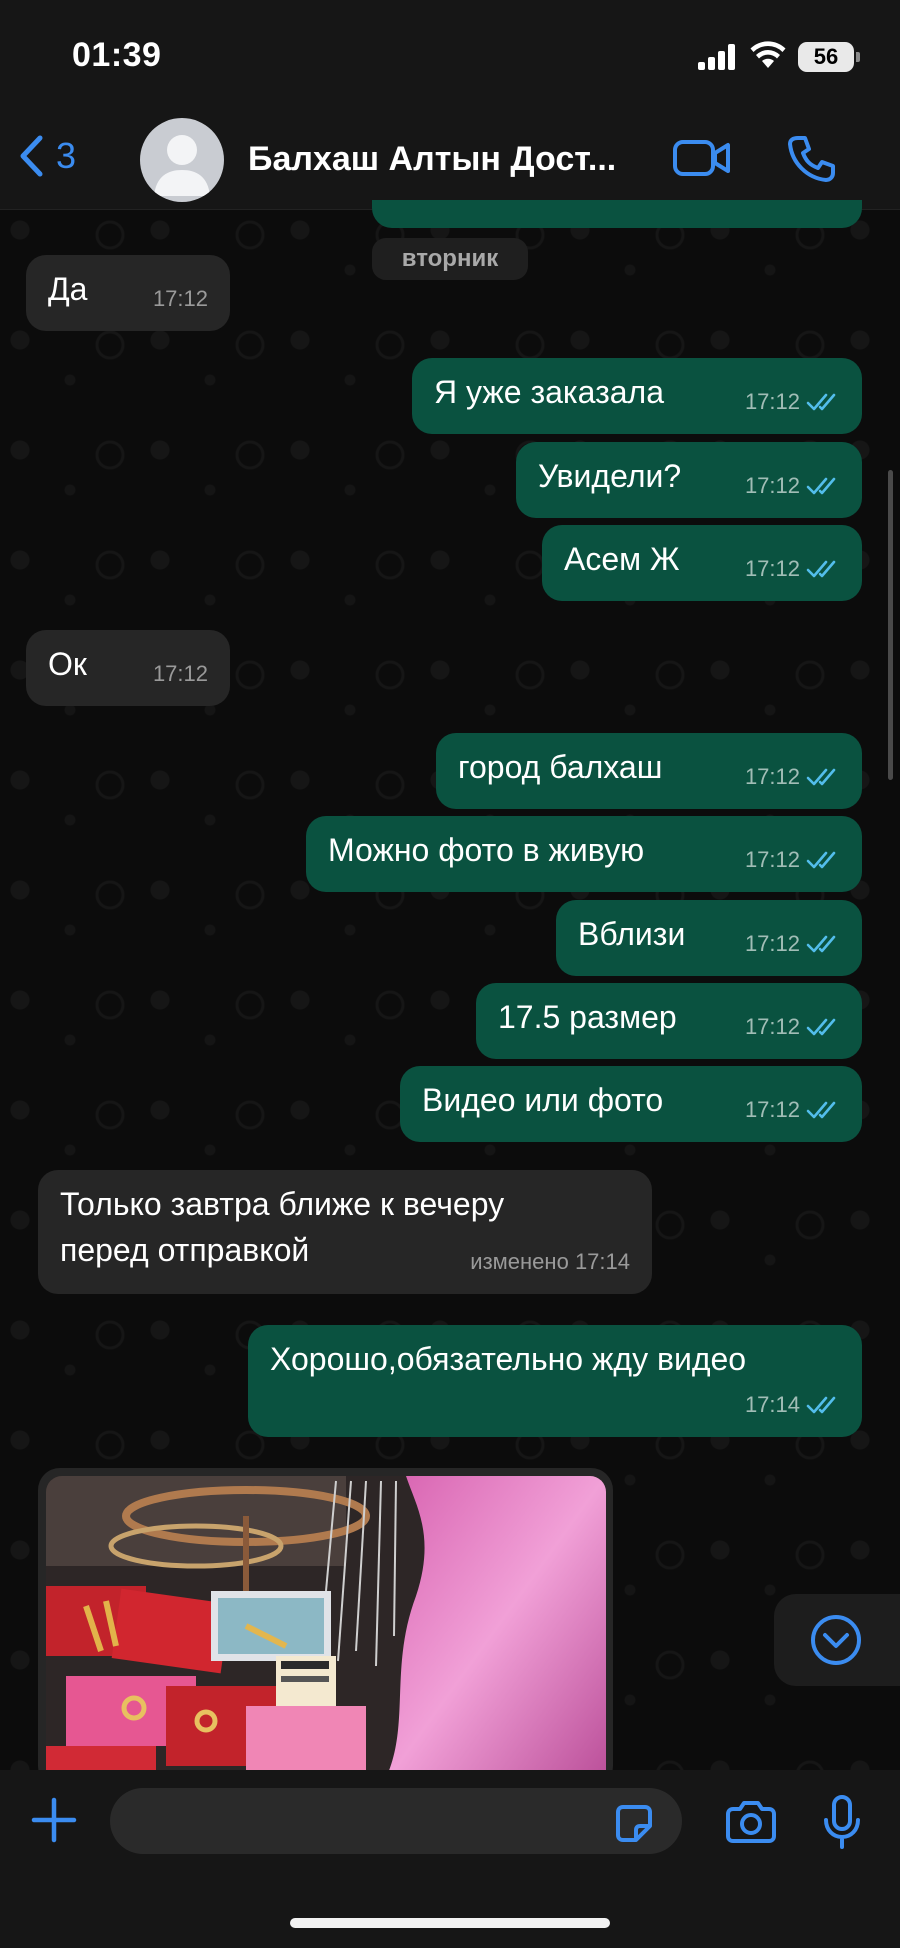 The height and width of the screenshot is (1948, 900). I want to click on status-bar: 01:39 56, so click(450, 55).